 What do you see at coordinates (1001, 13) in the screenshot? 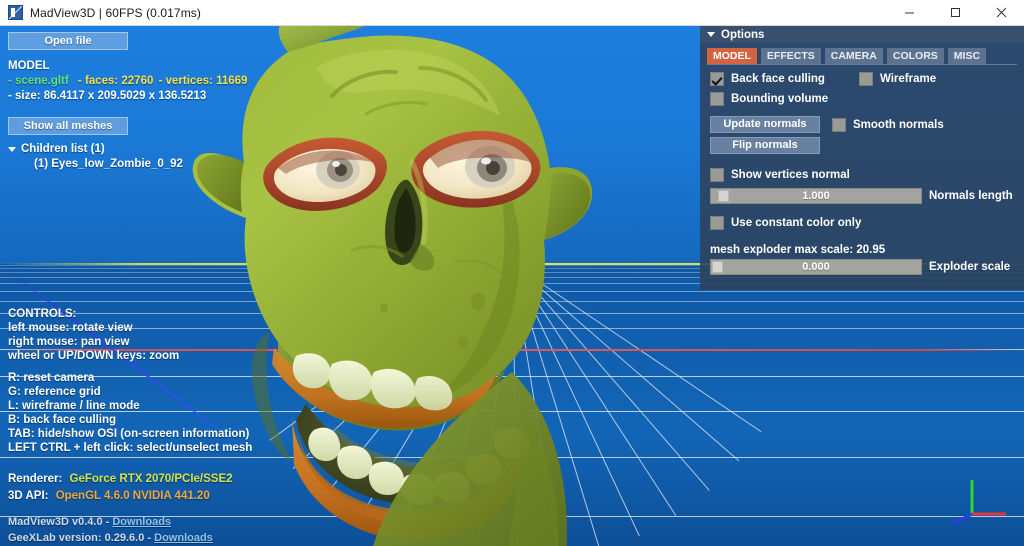
I see `close-icon` at bounding box center [1001, 13].